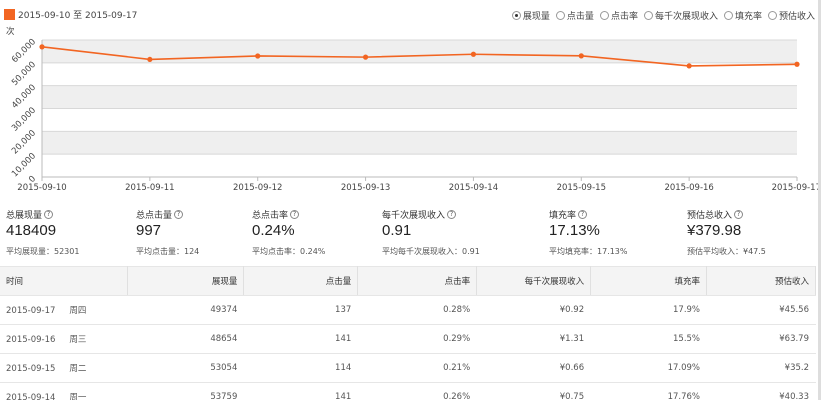 The width and height of the screenshot is (821, 400). What do you see at coordinates (24, 51) in the screenshot?
I see `y-tick-label: 60,000` at bounding box center [24, 51].